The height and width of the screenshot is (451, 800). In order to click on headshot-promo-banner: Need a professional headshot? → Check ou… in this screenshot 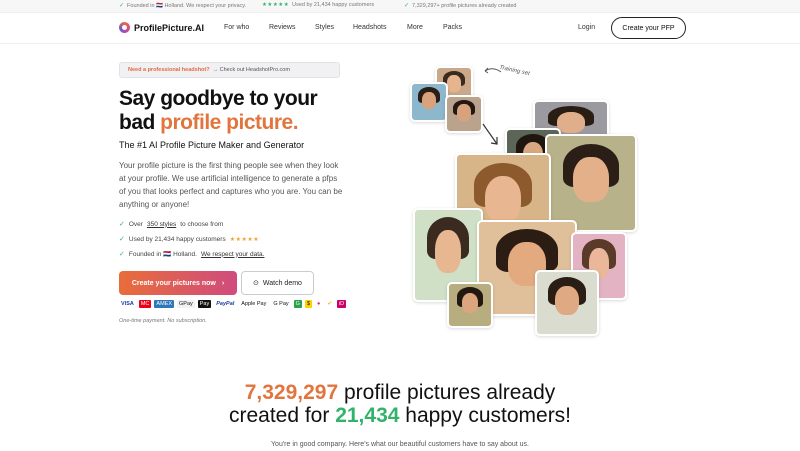, I will do `click(229, 70)`.